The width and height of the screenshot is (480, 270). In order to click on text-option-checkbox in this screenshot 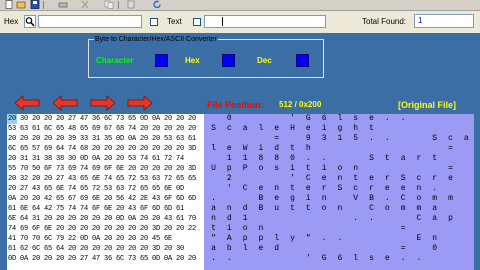, I will do `click(197, 22)`.